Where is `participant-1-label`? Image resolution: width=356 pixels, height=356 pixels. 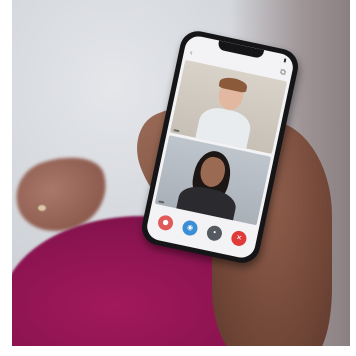 participant-1-label is located at coordinates (176, 130).